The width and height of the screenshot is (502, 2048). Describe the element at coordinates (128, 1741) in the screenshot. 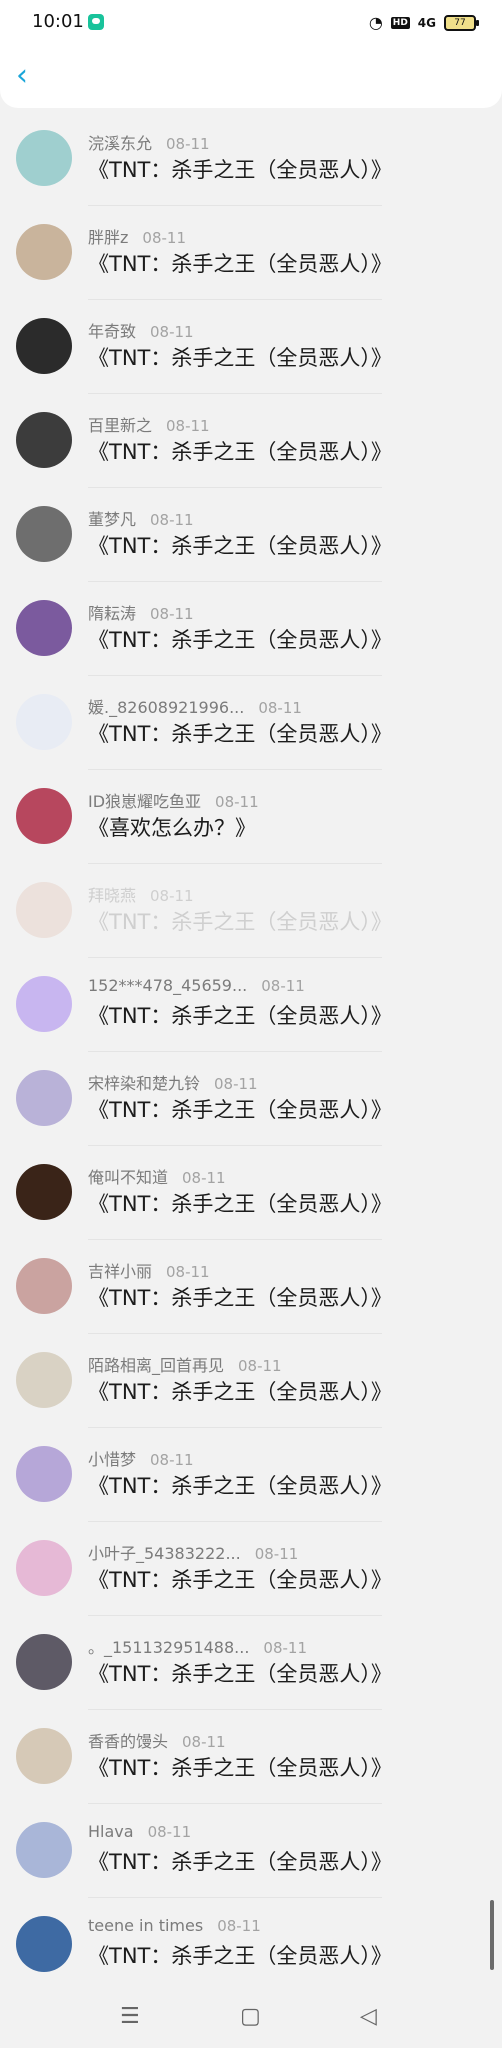

I see `user-name-text: 香香的馒头` at that location.